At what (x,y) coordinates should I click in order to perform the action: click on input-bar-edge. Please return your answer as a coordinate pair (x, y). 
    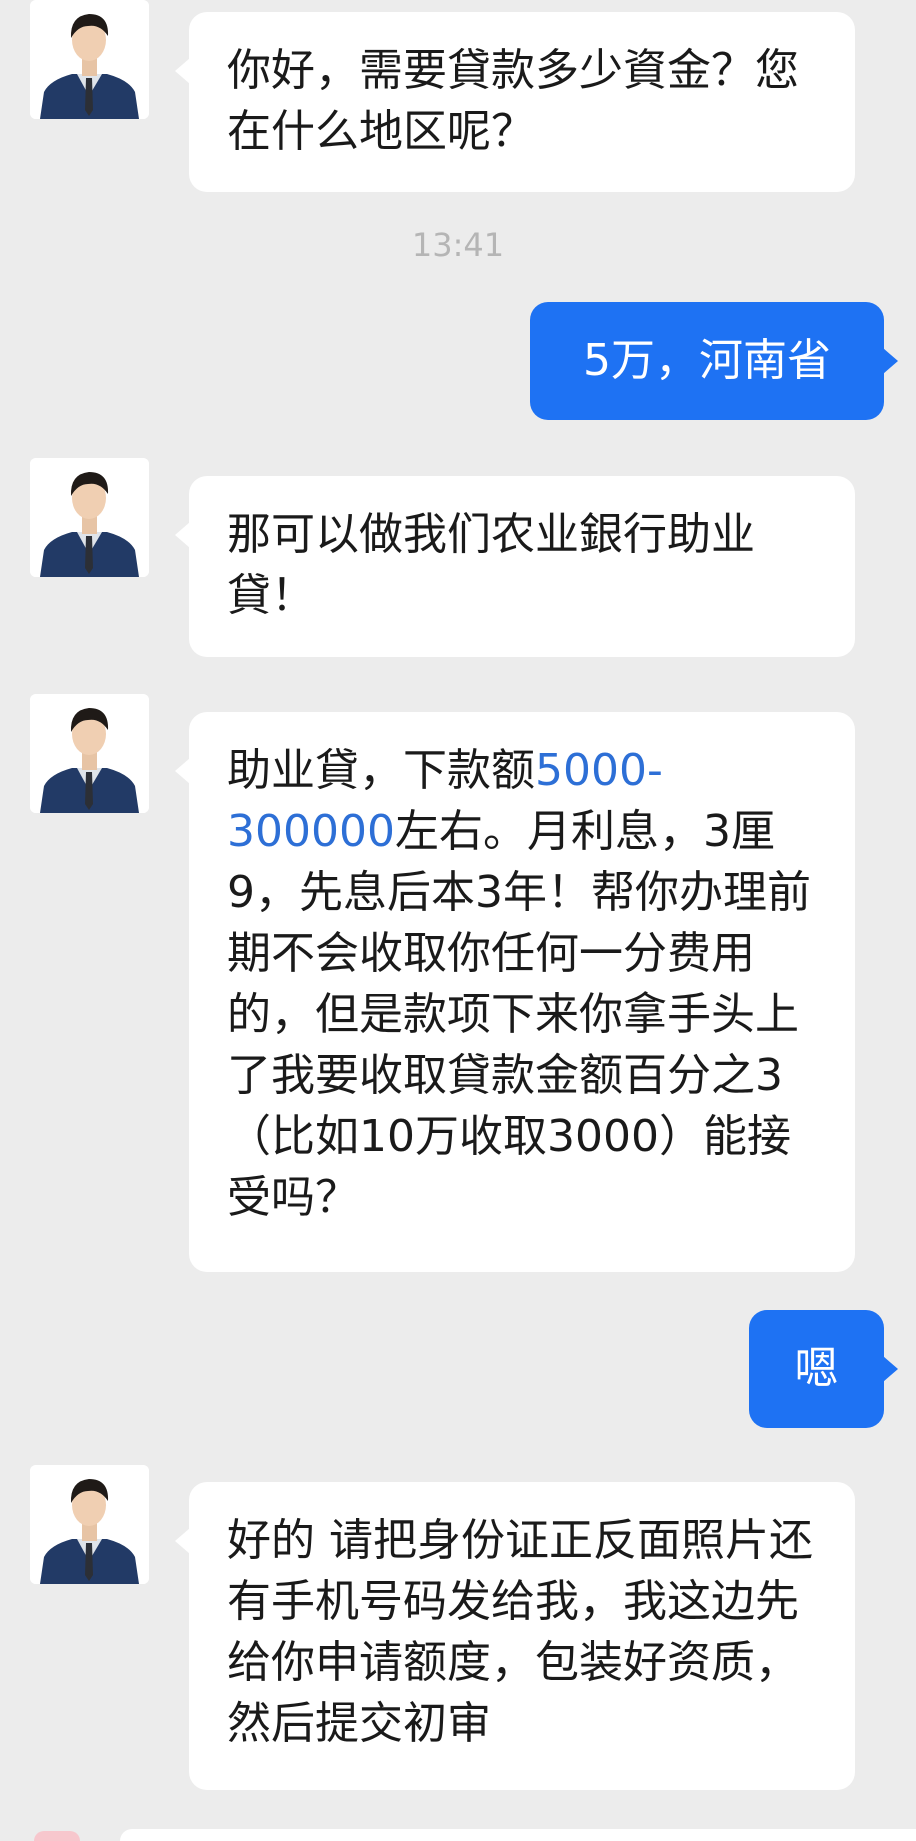
    Looking at the image, I should click on (458, 1833).